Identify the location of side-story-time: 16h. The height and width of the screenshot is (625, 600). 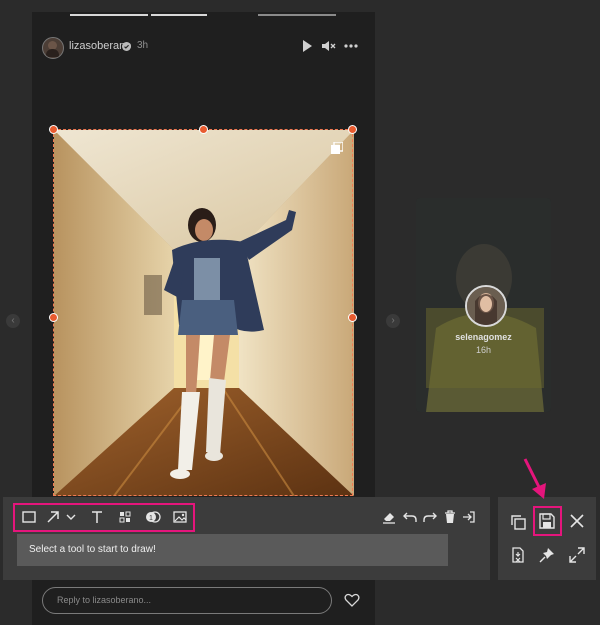
(483, 350).